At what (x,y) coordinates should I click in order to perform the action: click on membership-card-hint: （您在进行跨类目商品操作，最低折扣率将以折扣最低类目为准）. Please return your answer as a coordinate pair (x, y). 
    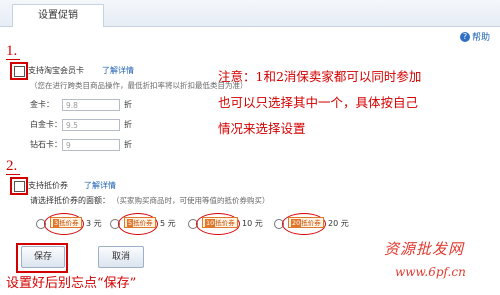
    Looking at the image, I should click on (139, 85).